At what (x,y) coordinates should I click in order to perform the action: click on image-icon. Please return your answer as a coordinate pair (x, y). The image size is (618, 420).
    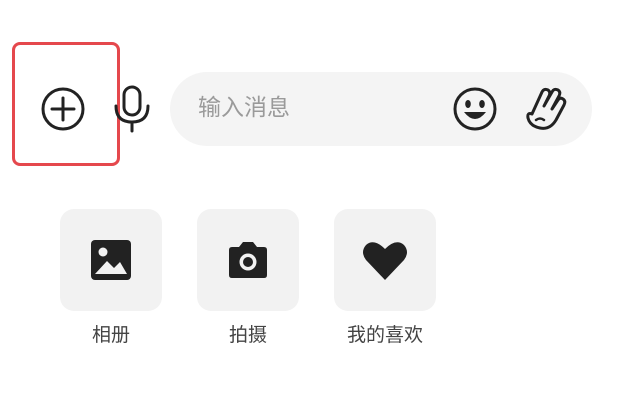
    Looking at the image, I should click on (111, 260).